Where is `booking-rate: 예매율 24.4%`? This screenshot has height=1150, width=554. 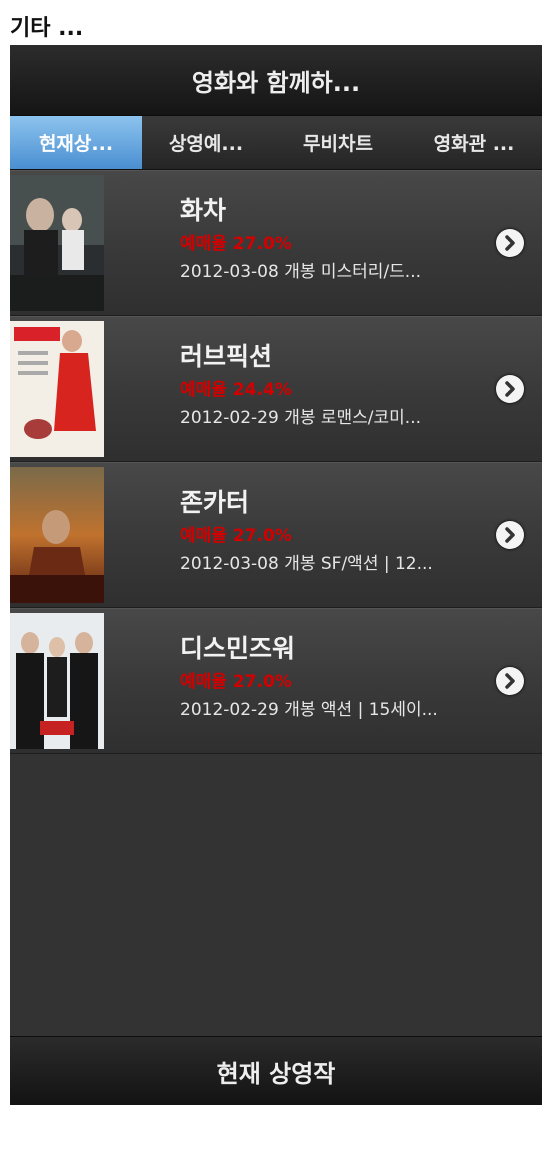 booking-rate: 예매율 24.4% is located at coordinates (236, 390).